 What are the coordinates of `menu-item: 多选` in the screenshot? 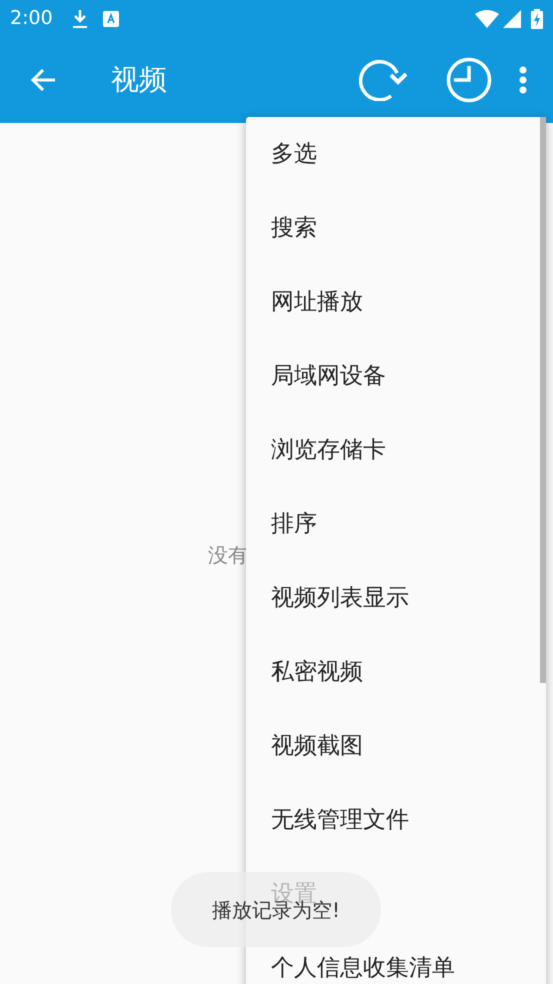 It's located at (393, 154).